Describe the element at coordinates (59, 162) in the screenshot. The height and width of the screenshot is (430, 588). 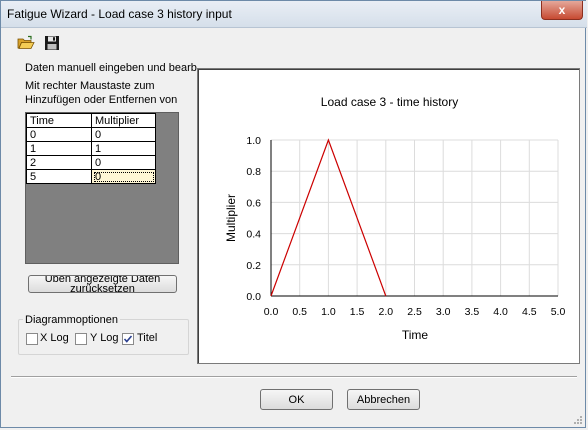
I see `grid-cell-time: 2` at that location.